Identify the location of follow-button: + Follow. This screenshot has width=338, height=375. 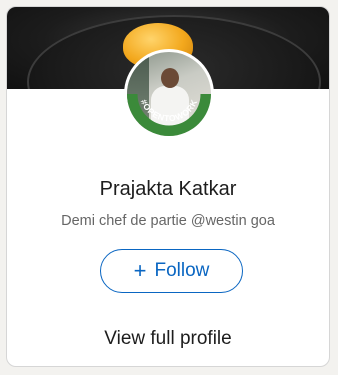
(171, 271).